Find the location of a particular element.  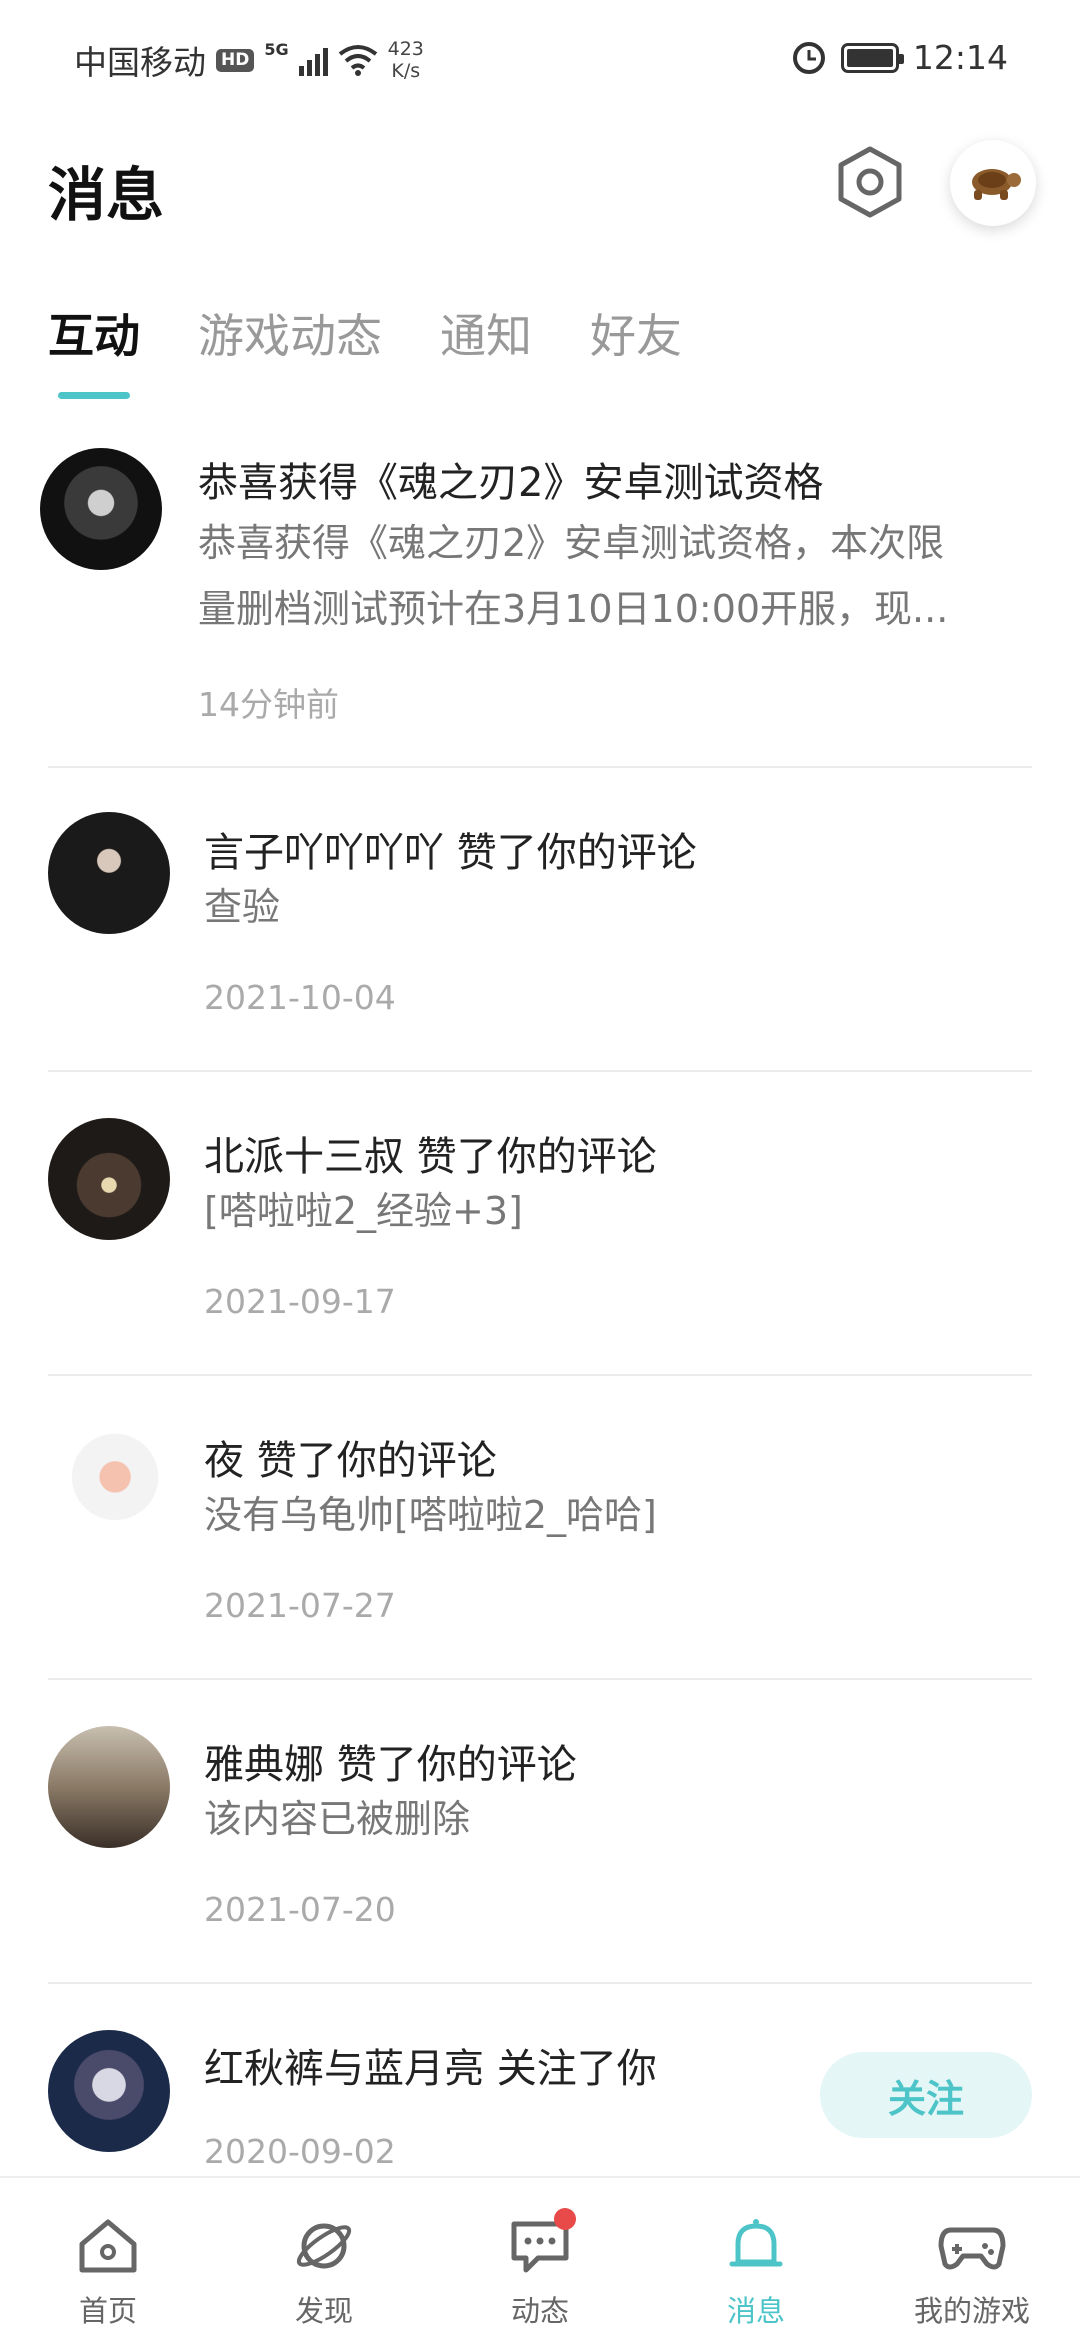

carrier-name: 中国移动 is located at coordinates (140, 62).